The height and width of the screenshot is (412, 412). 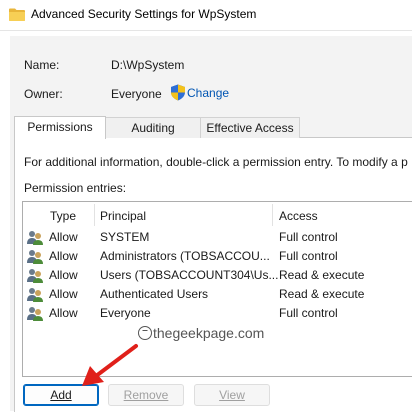 I want to click on view-button: View, so click(x=232, y=395).